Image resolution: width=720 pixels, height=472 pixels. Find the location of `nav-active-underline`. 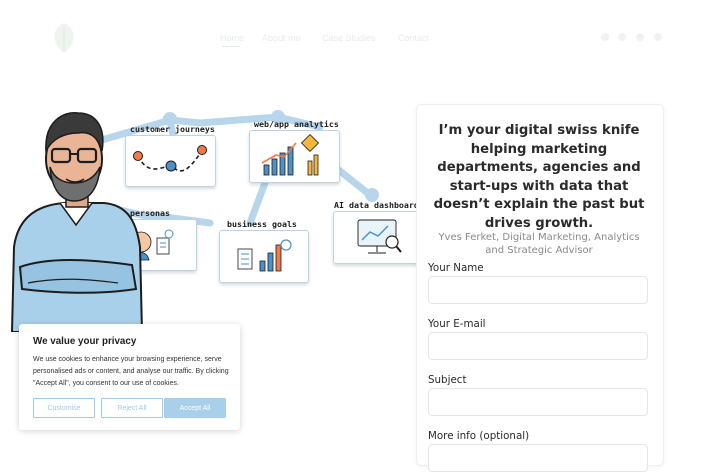

nav-active-underline is located at coordinates (231, 46).